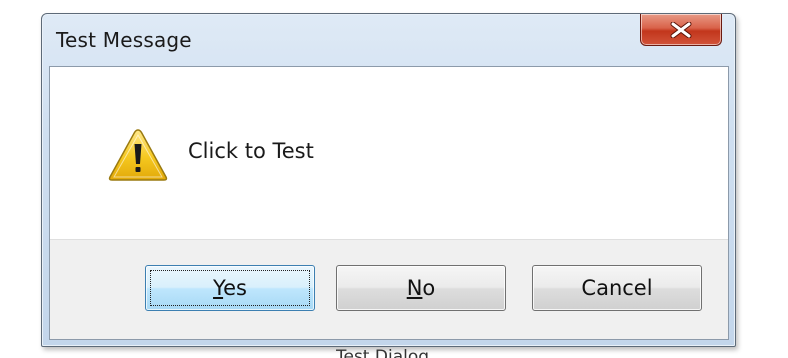  What do you see at coordinates (388, 39) in the screenshot?
I see `title-bar: Test Message` at bounding box center [388, 39].